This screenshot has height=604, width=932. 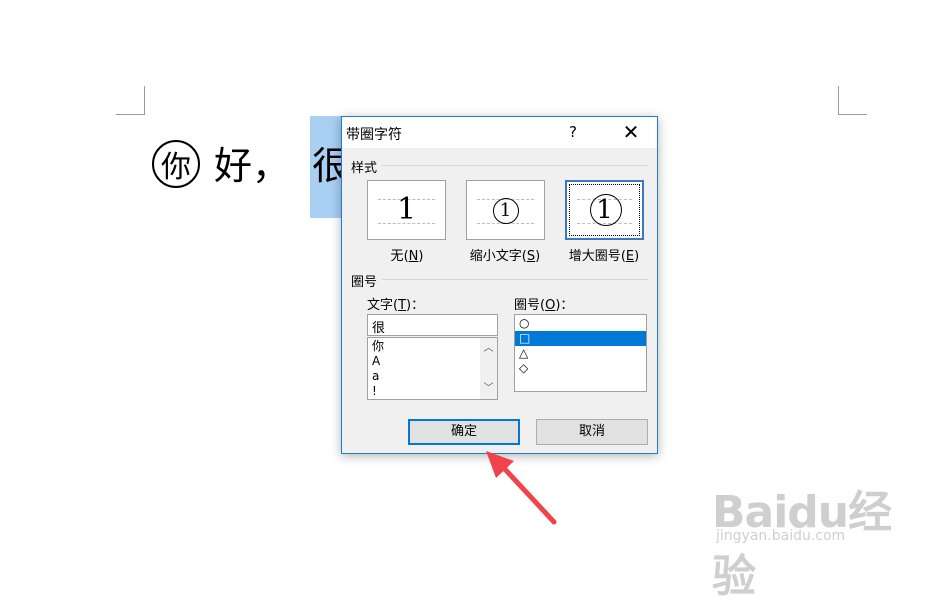 I want to click on baidu-url: jingyan.baidu.com, so click(x=781, y=536).